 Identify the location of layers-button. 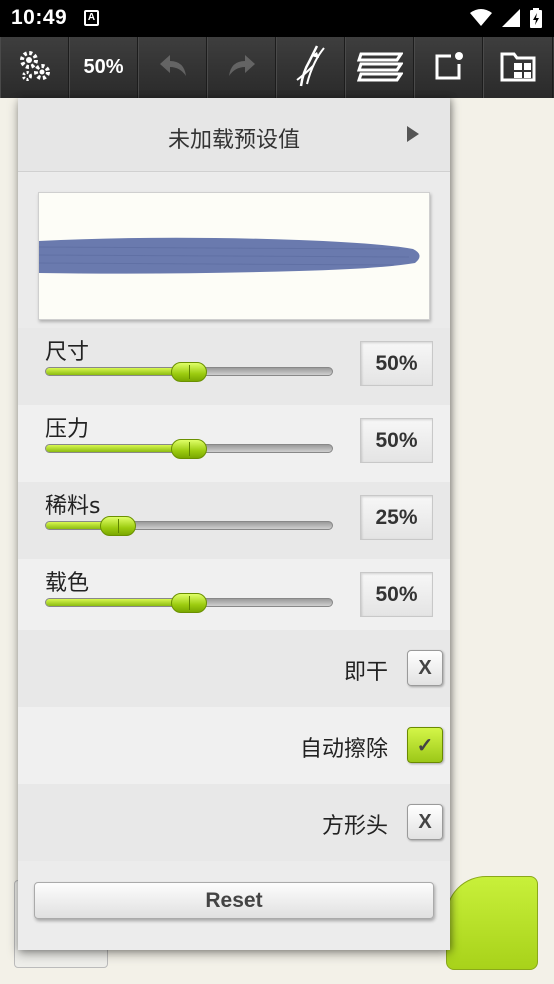
(379, 67).